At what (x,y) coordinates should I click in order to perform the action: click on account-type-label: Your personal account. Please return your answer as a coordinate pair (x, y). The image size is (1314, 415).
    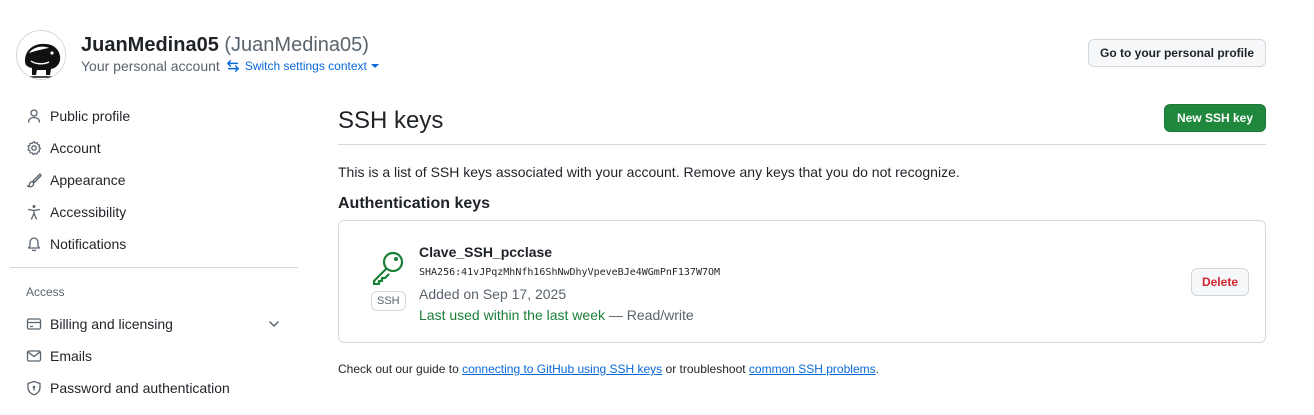
    Looking at the image, I should click on (150, 66).